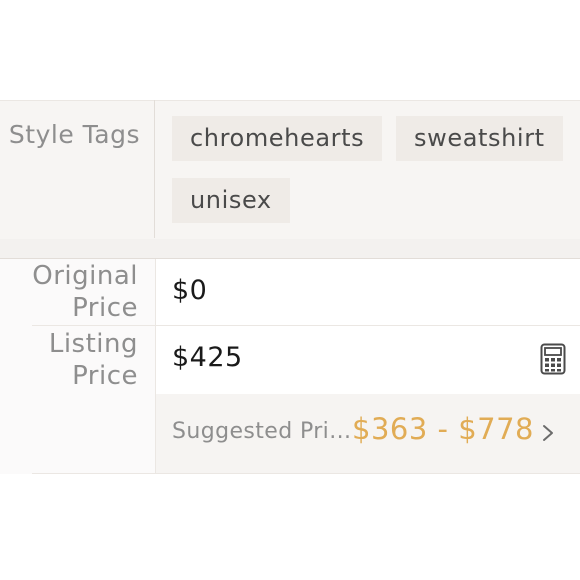 This screenshot has width=580, height=580. What do you see at coordinates (207, 357) in the screenshot?
I see `listing-price-input: $425` at bounding box center [207, 357].